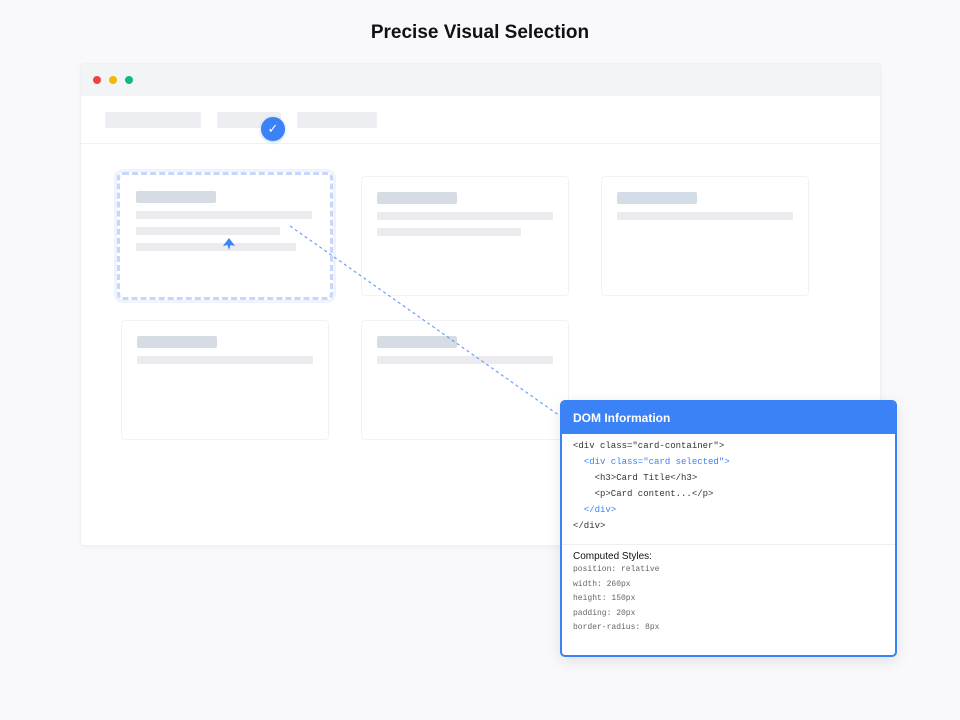 The width and height of the screenshot is (960, 720). What do you see at coordinates (229, 244) in the screenshot?
I see `cursor-icon` at bounding box center [229, 244].